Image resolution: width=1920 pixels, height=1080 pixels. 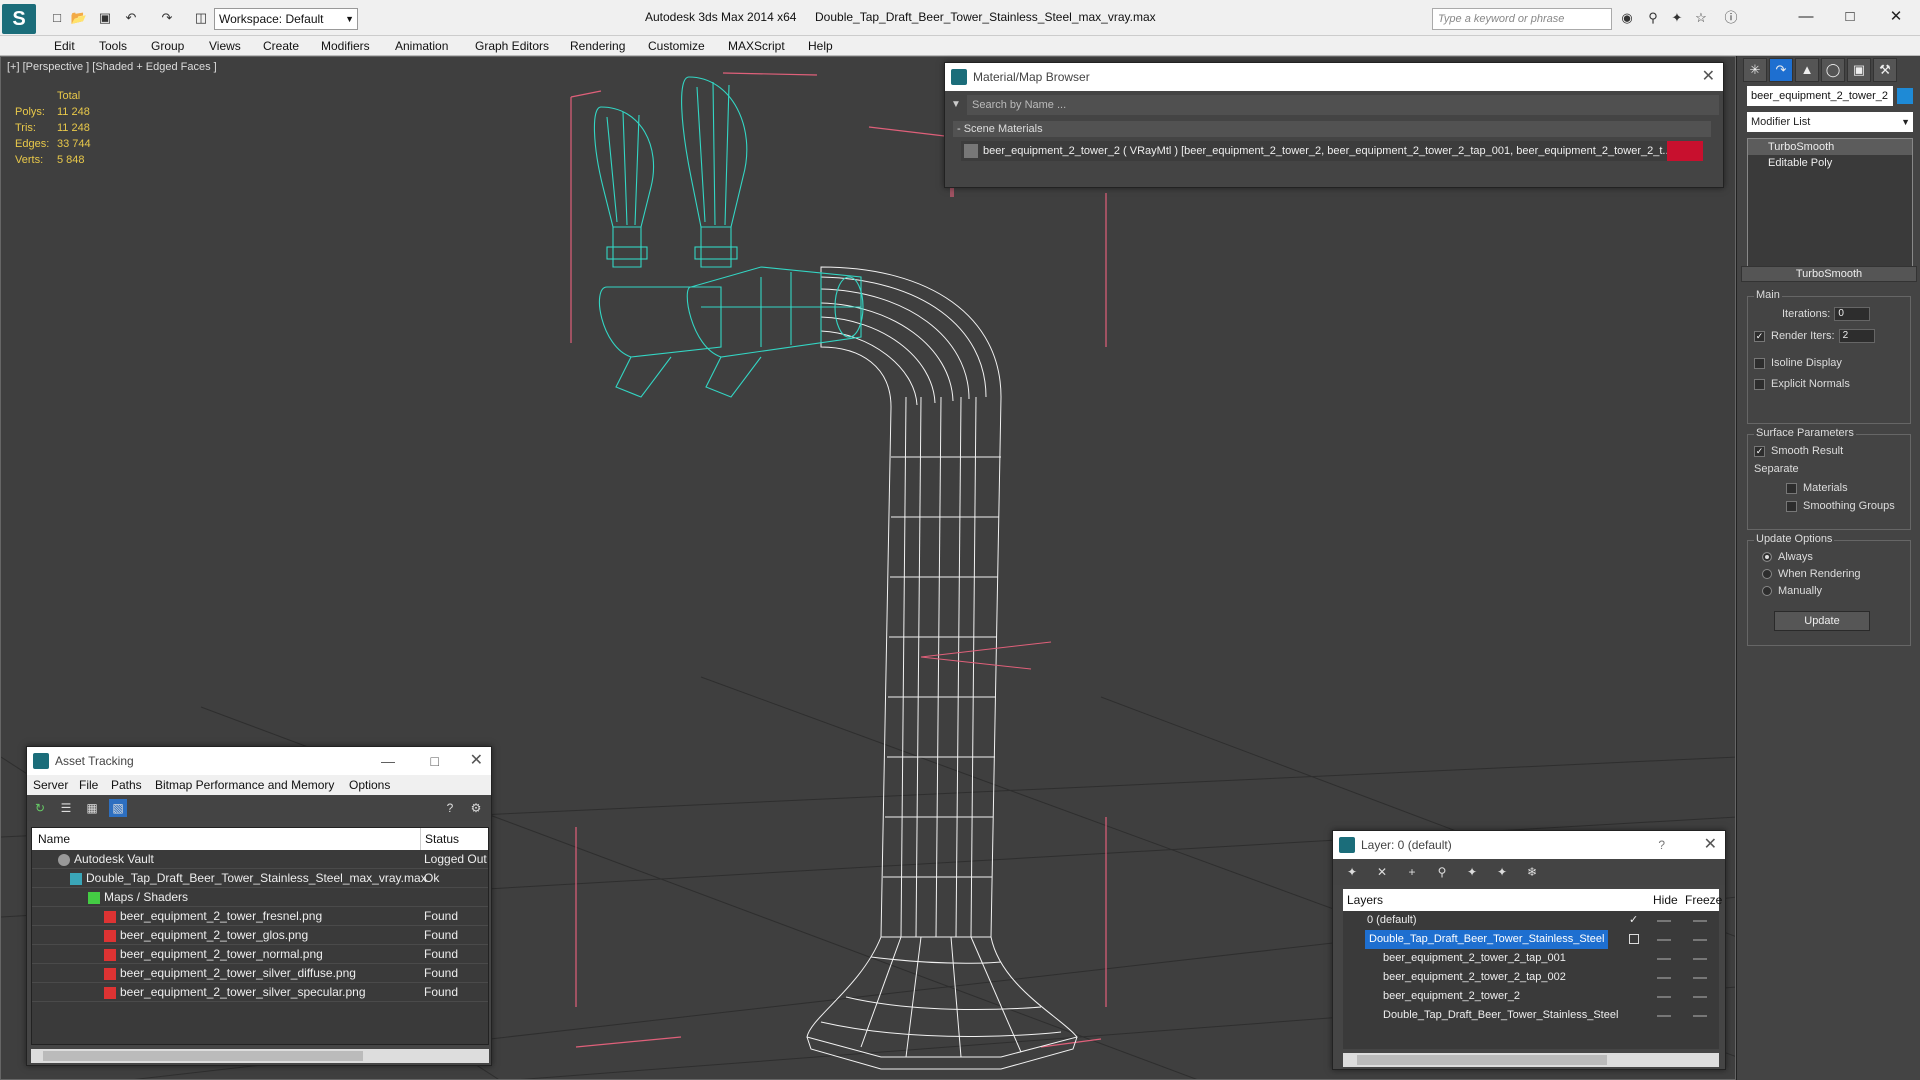 I want to click on create-layer-icon: ✦, so click(x=1352, y=872).